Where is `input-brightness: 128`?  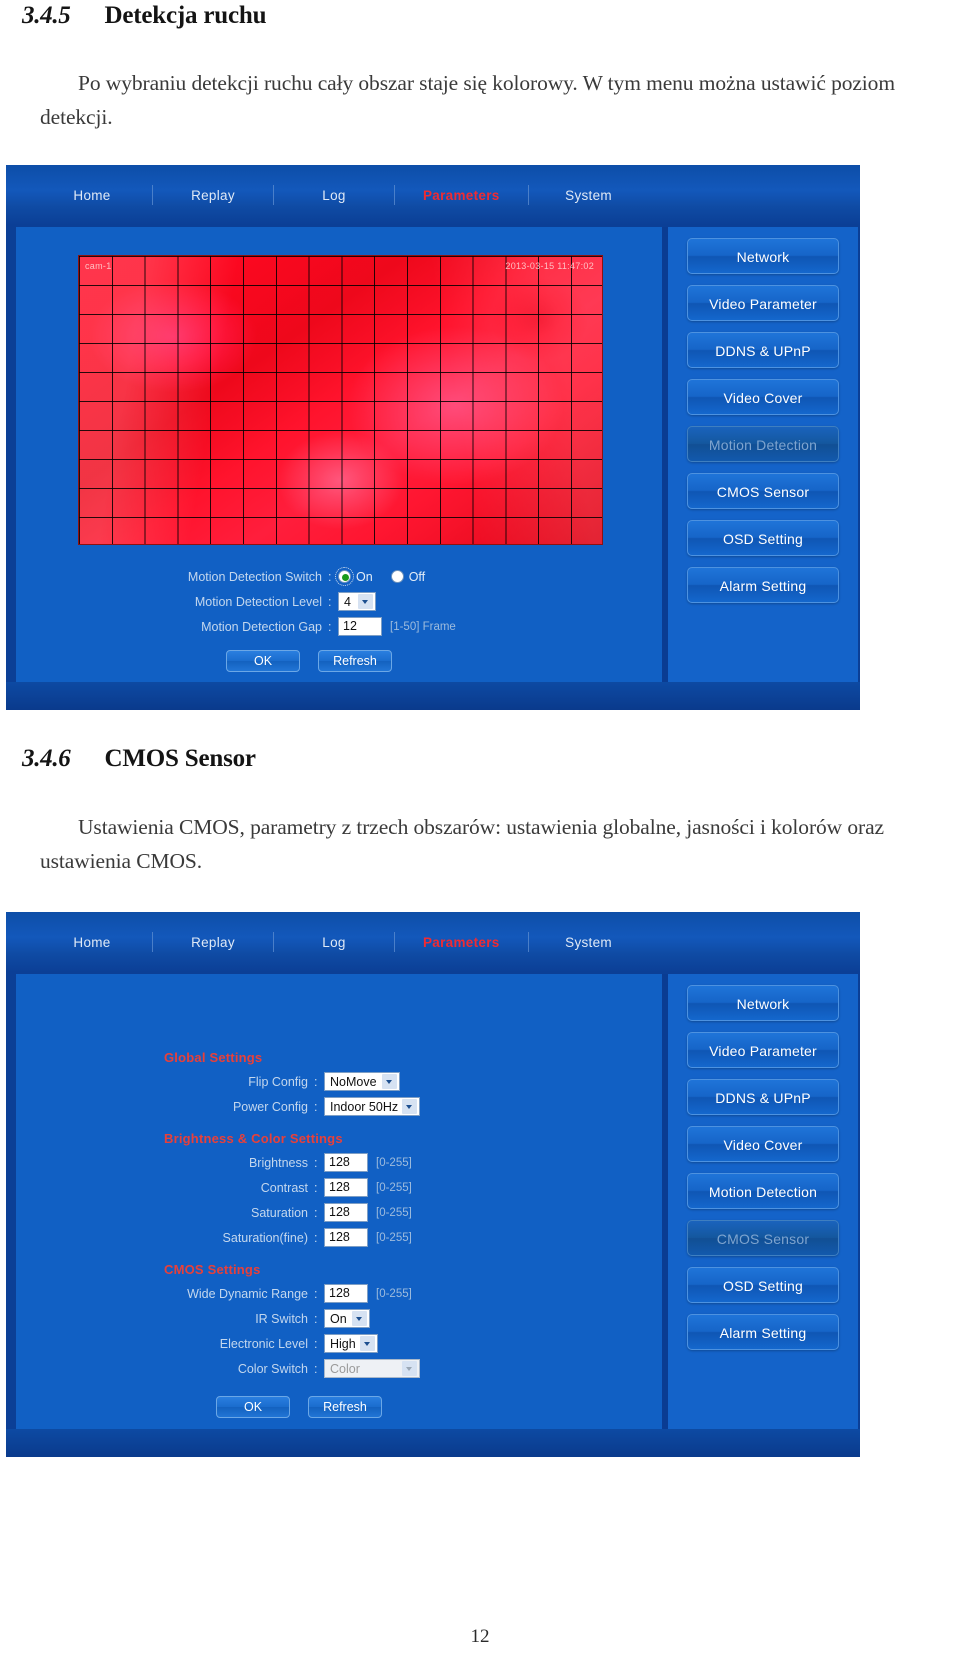 input-brightness: 128 is located at coordinates (346, 1162).